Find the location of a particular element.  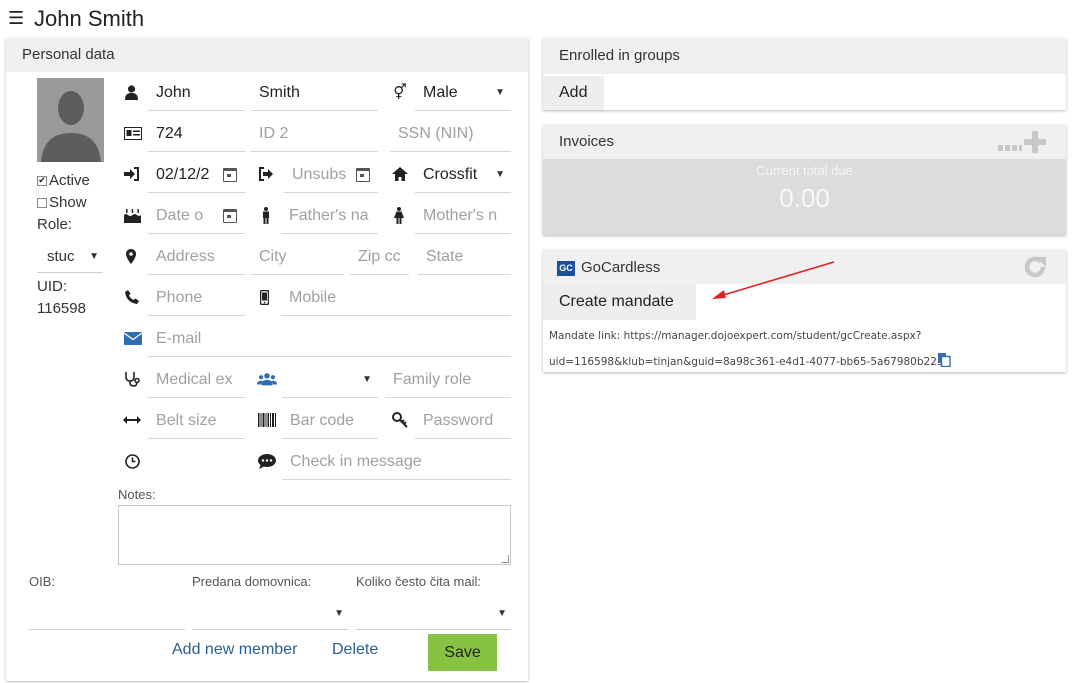

id1-input: 724 is located at coordinates (196, 134).